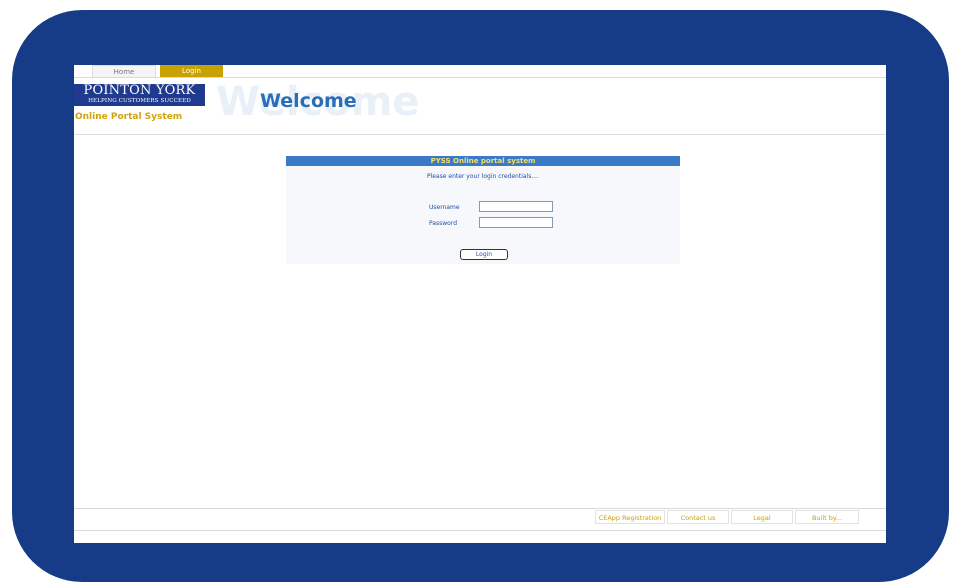 The height and width of the screenshot is (583, 957). I want to click on pointon-york-logo: POINTON YORK HELPING CUSTOMERS SUCCEED, so click(139, 95).